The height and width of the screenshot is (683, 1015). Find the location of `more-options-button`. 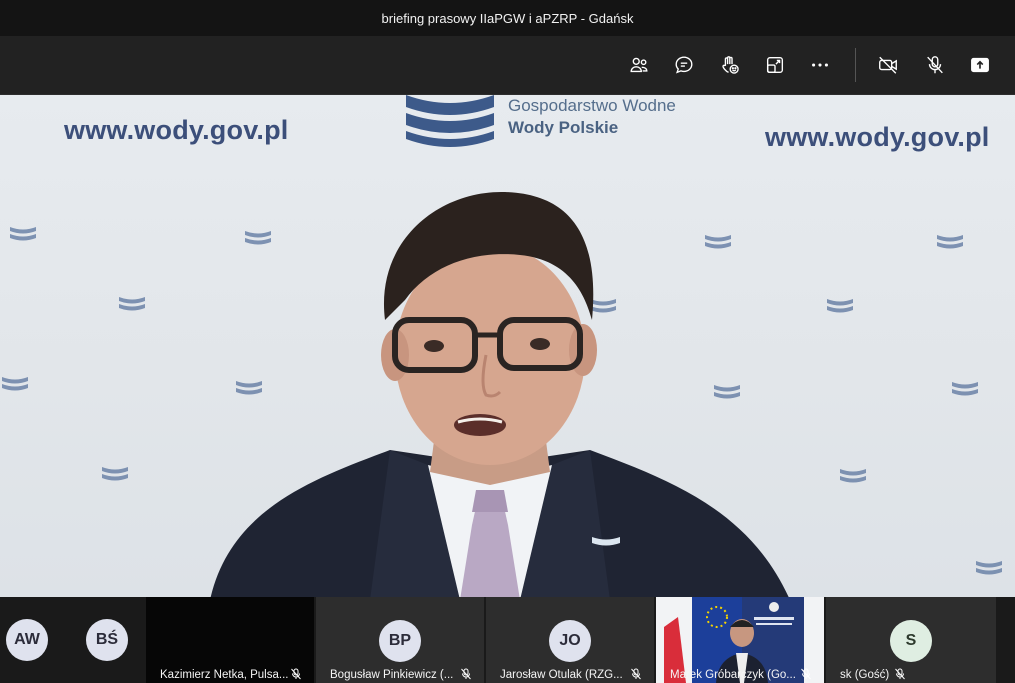

more-options-button is located at coordinates (820, 65).